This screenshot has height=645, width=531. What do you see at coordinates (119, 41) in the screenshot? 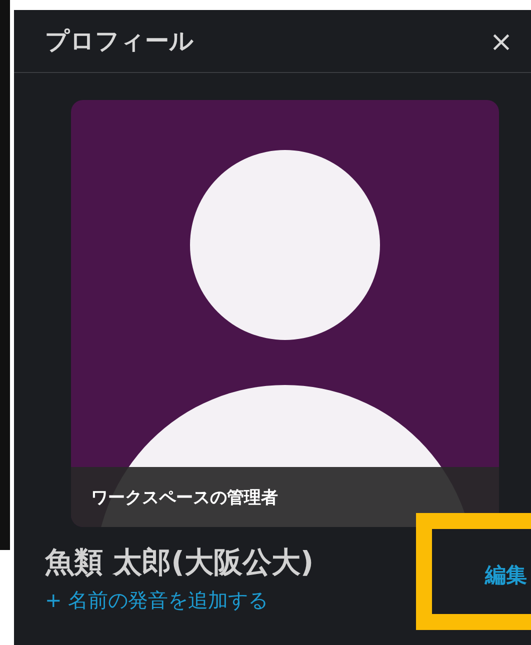
I see `panel-title: プロフィール` at bounding box center [119, 41].